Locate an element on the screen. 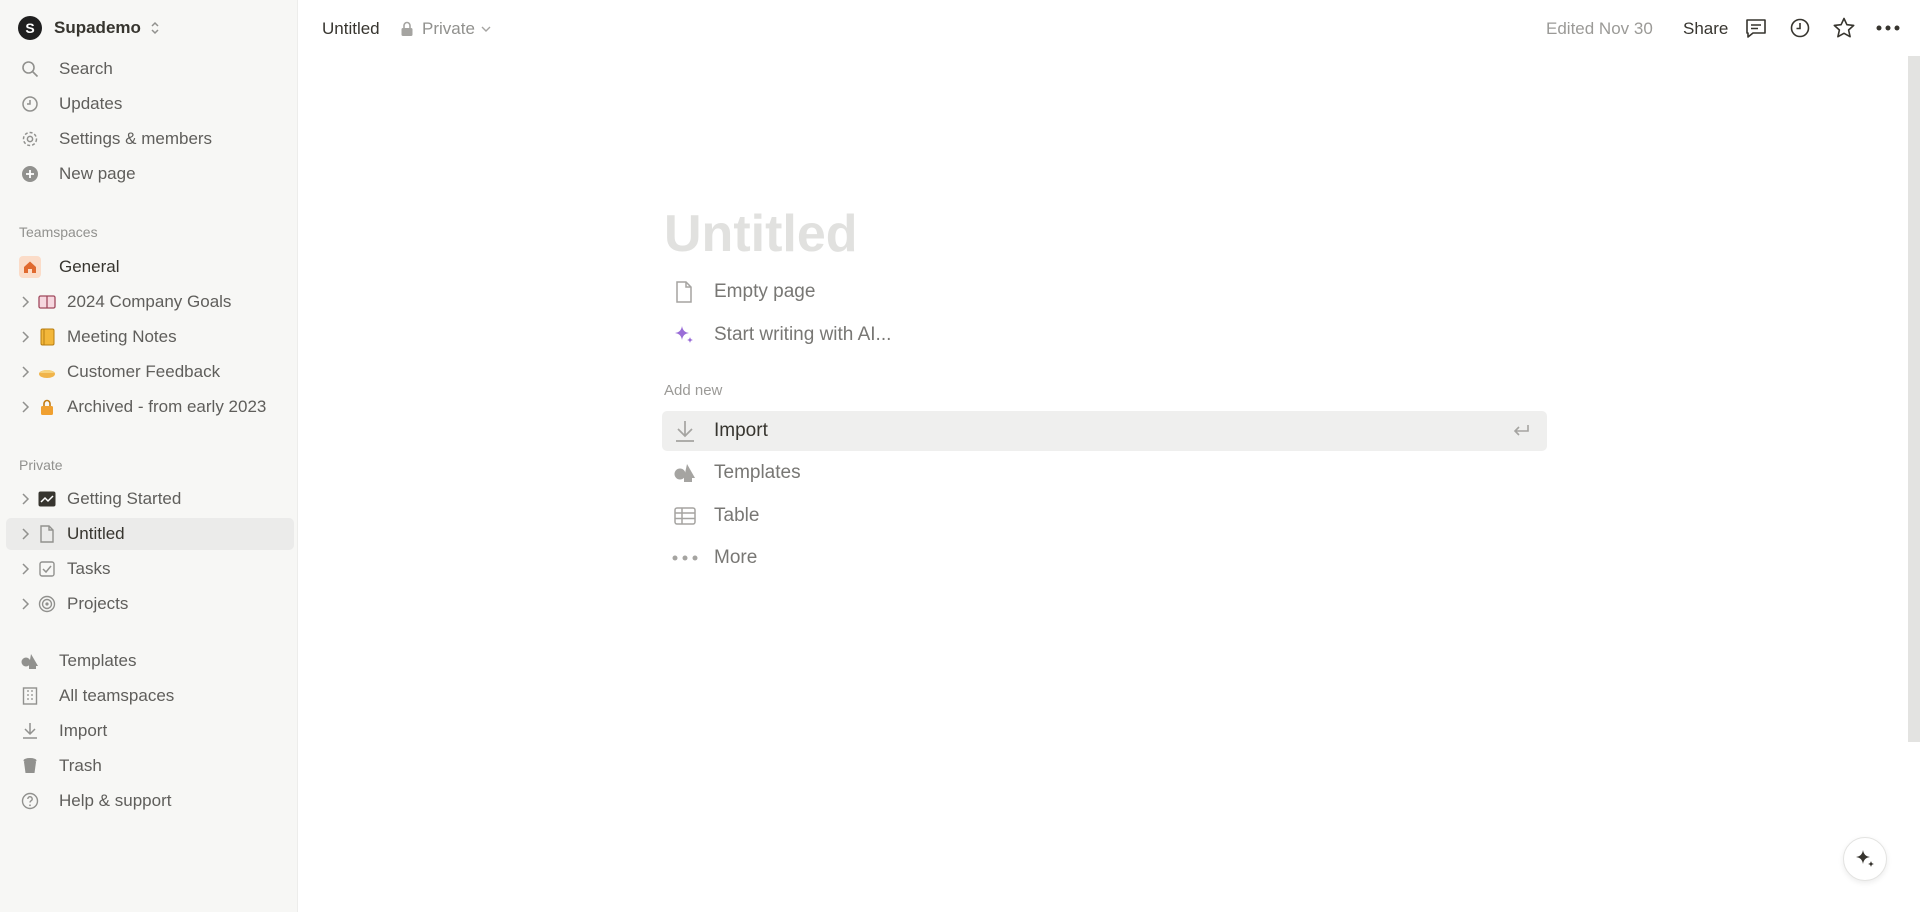 The height and width of the screenshot is (912, 1920). plus-circle-icon is located at coordinates (30, 174).